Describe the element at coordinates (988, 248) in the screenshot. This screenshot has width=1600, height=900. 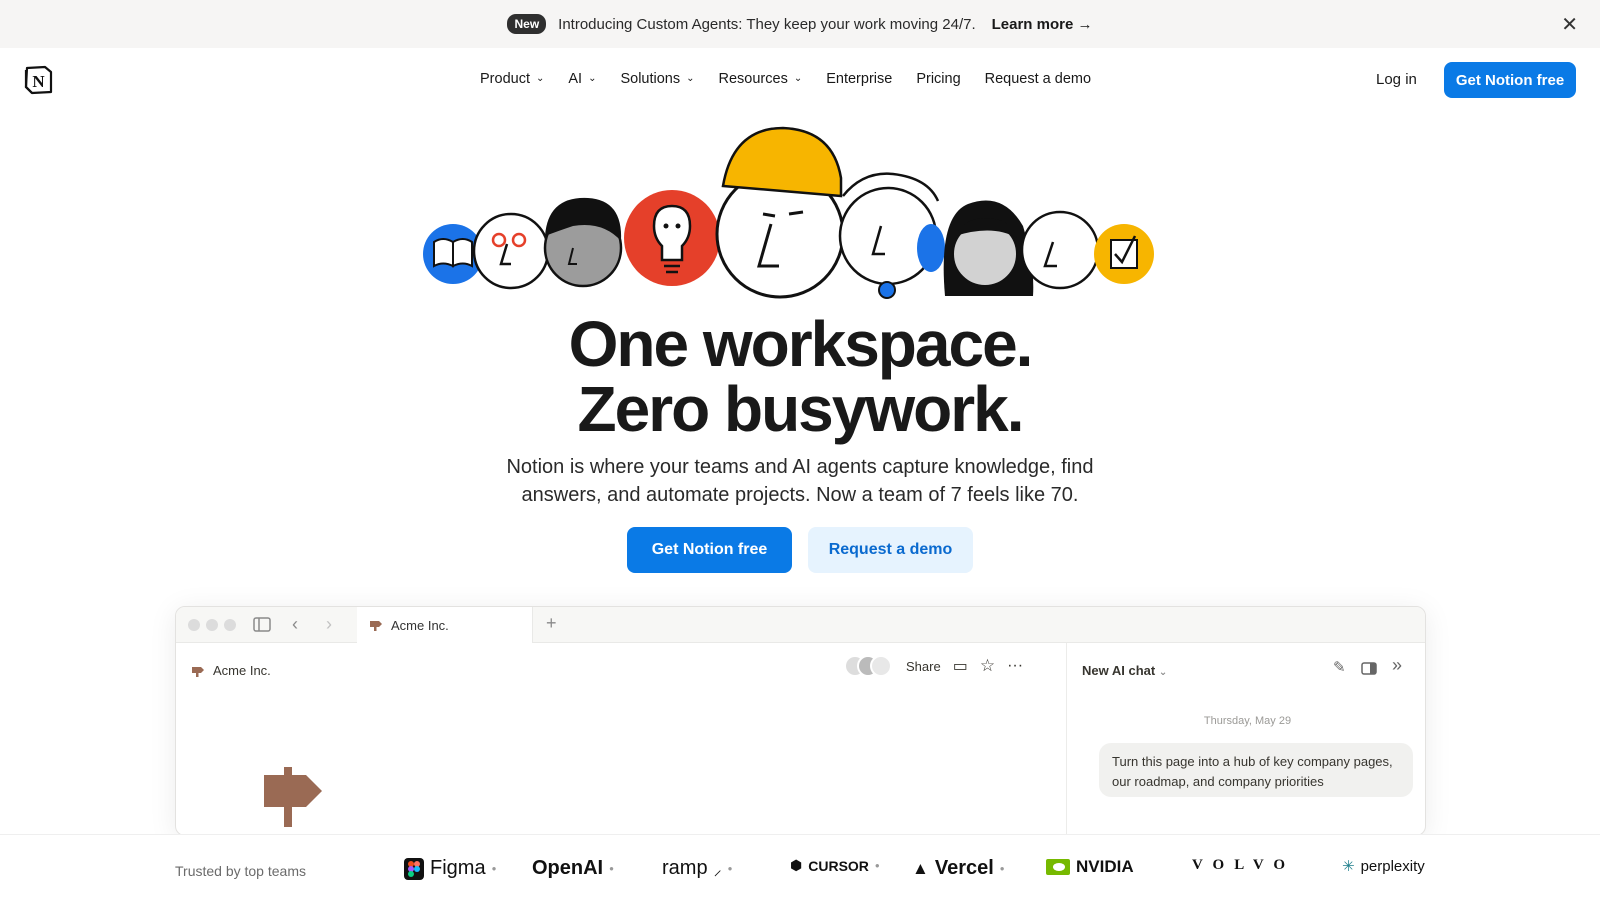
I see `long-hair-face` at that location.